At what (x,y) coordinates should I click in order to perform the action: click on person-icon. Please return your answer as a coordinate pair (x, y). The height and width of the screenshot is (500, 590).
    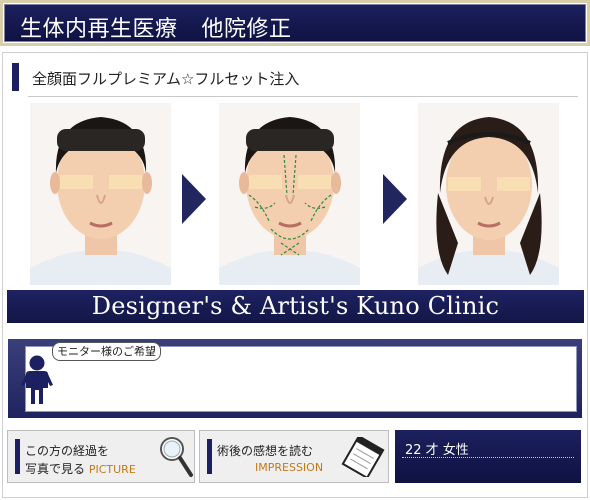
    Looking at the image, I should click on (37, 379).